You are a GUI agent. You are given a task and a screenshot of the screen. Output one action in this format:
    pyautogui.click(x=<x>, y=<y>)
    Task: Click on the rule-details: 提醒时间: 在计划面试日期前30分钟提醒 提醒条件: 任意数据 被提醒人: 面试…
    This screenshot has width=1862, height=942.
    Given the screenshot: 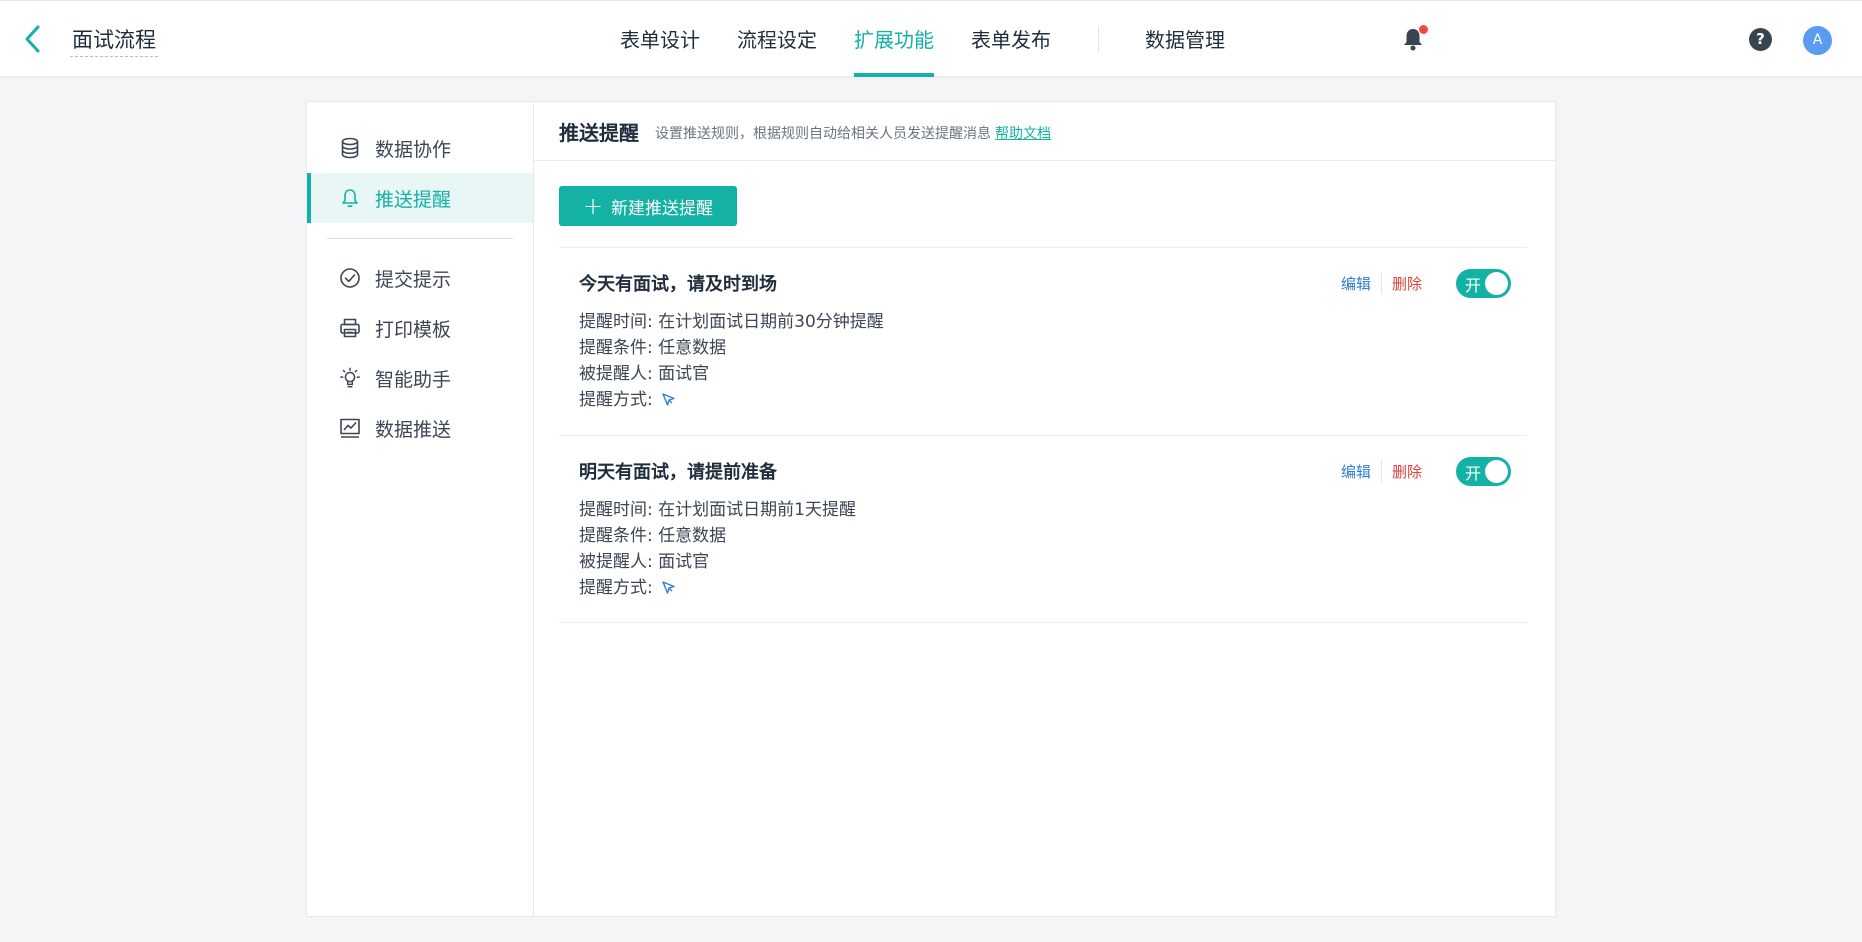 What is the action you would take?
    pyautogui.click(x=731, y=361)
    